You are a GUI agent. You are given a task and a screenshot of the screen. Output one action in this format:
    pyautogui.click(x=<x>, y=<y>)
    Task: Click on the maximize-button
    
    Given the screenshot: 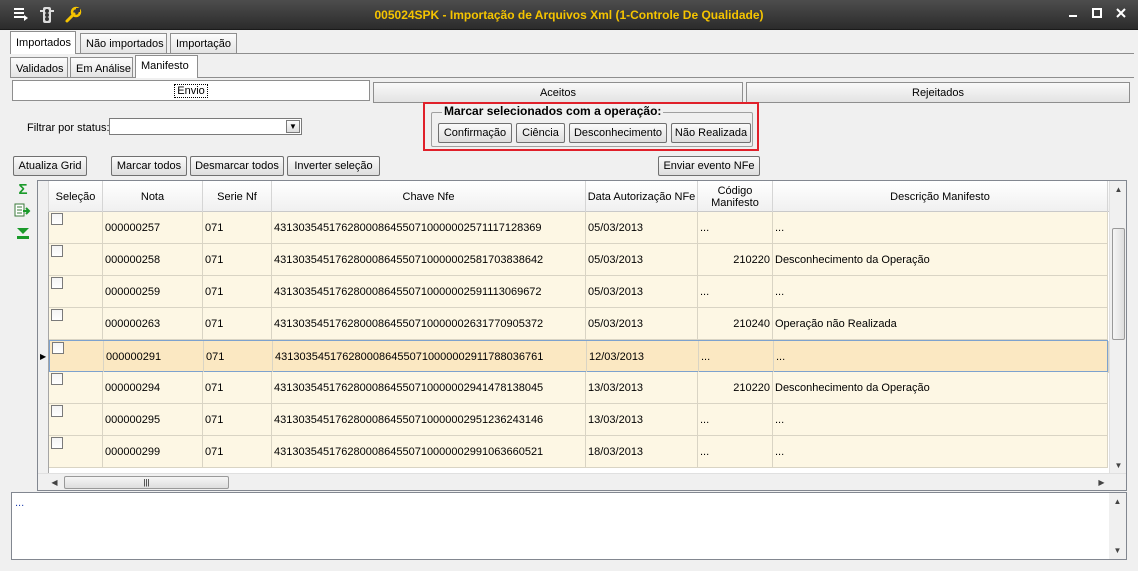 What is the action you would take?
    pyautogui.click(x=1097, y=15)
    